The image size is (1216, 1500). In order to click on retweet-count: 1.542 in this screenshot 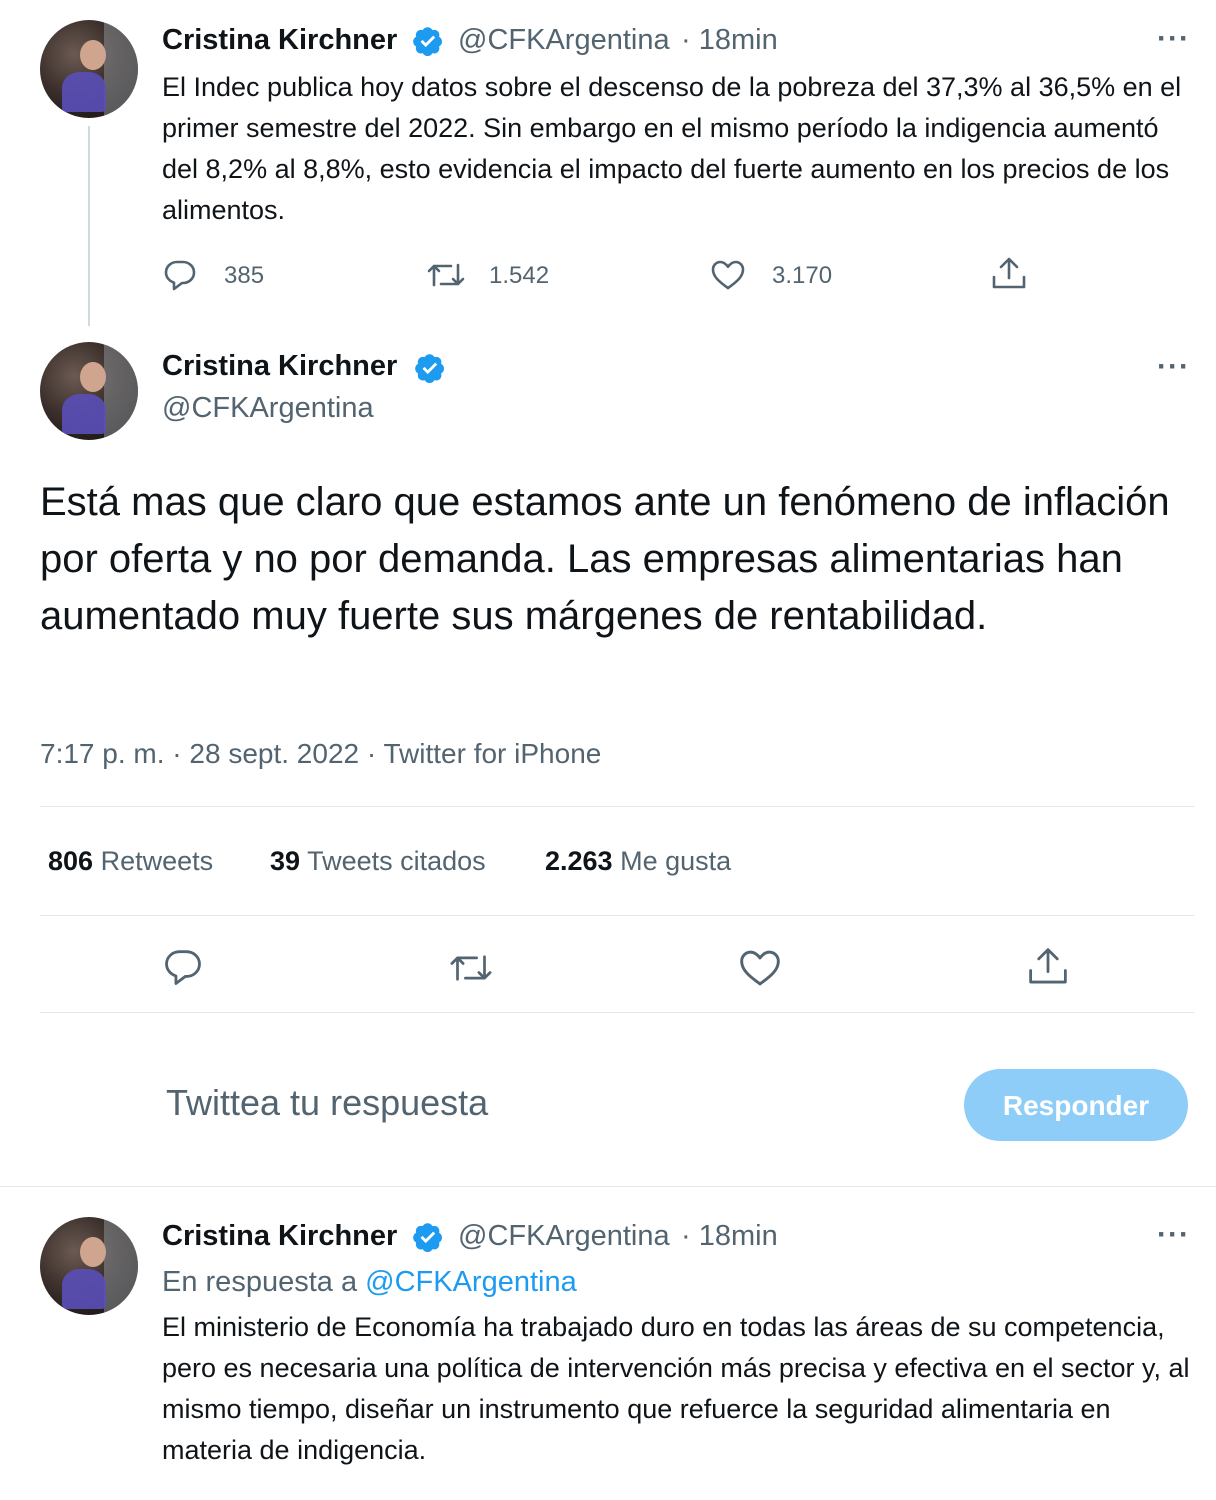, I will do `click(519, 275)`.